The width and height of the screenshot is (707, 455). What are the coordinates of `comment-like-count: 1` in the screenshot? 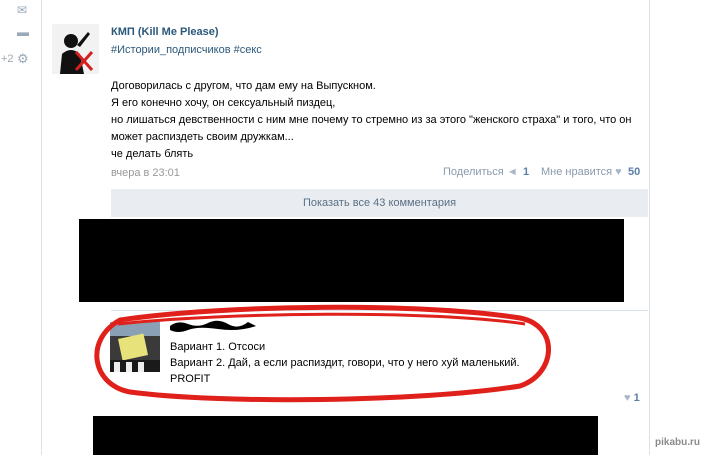 It's located at (636, 398).